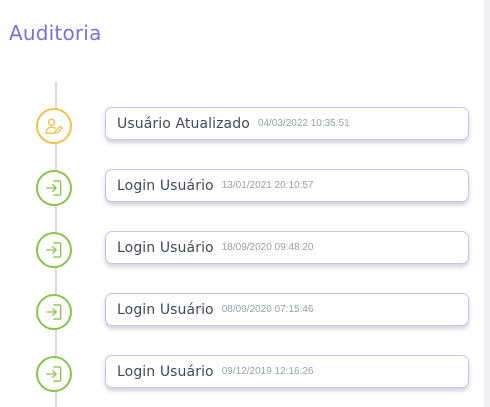 This screenshot has height=407, width=490. Describe the element at coordinates (267, 371) in the screenshot. I see `entry-datetime: 09/12/2019 12:16:26` at that location.